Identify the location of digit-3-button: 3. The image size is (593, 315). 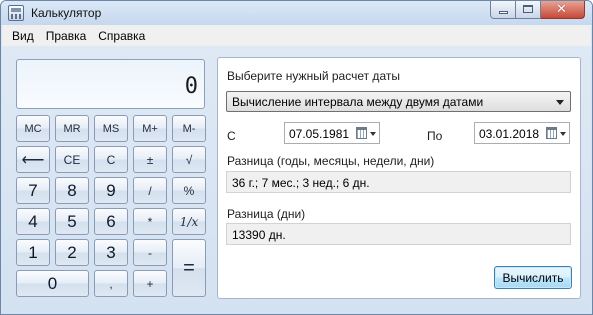
(111, 252).